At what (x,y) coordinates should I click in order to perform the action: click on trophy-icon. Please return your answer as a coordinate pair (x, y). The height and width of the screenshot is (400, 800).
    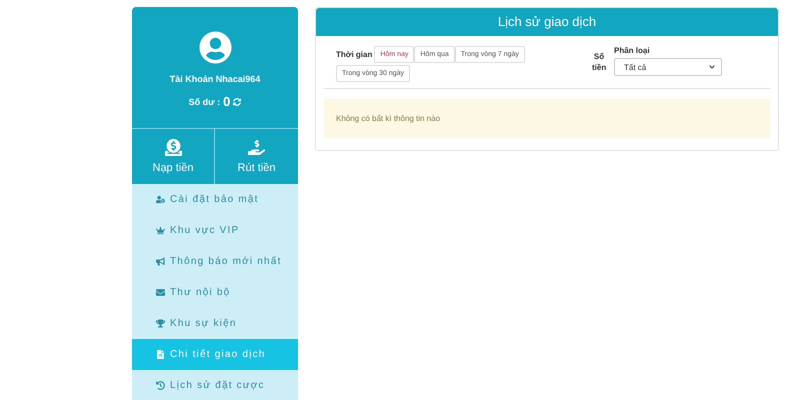
    Looking at the image, I should click on (160, 323).